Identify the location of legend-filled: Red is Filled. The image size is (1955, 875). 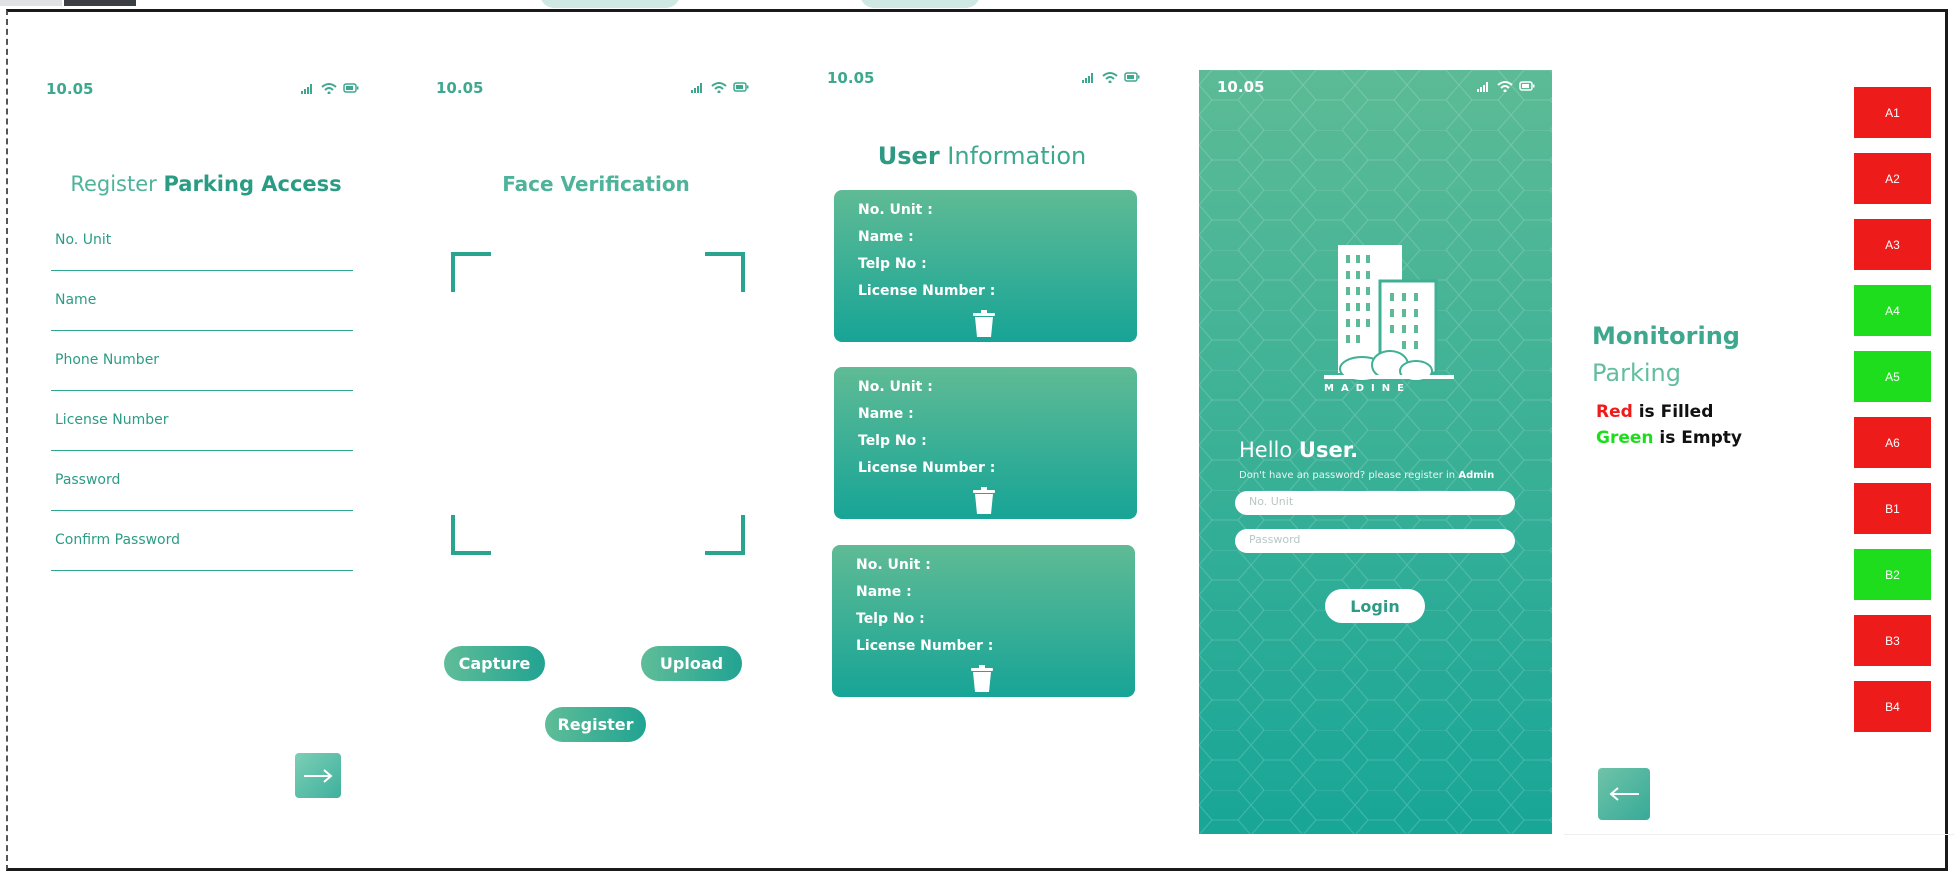
(1654, 412).